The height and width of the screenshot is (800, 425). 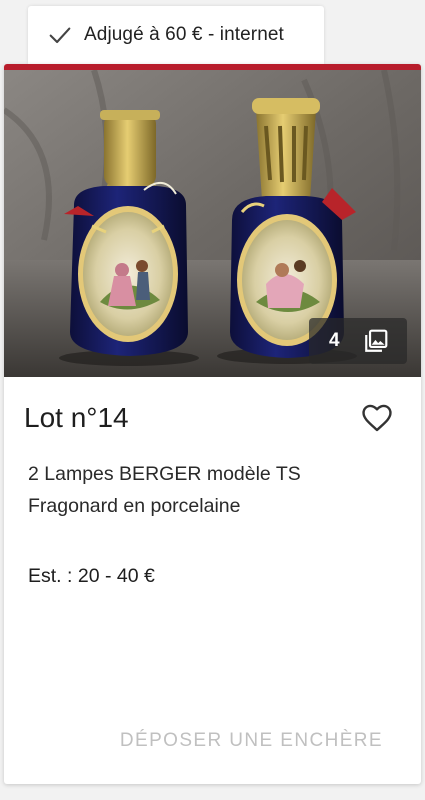 What do you see at coordinates (209, 418) in the screenshot?
I see `lot-header: Lot n°14` at bounding box center [209, 418].